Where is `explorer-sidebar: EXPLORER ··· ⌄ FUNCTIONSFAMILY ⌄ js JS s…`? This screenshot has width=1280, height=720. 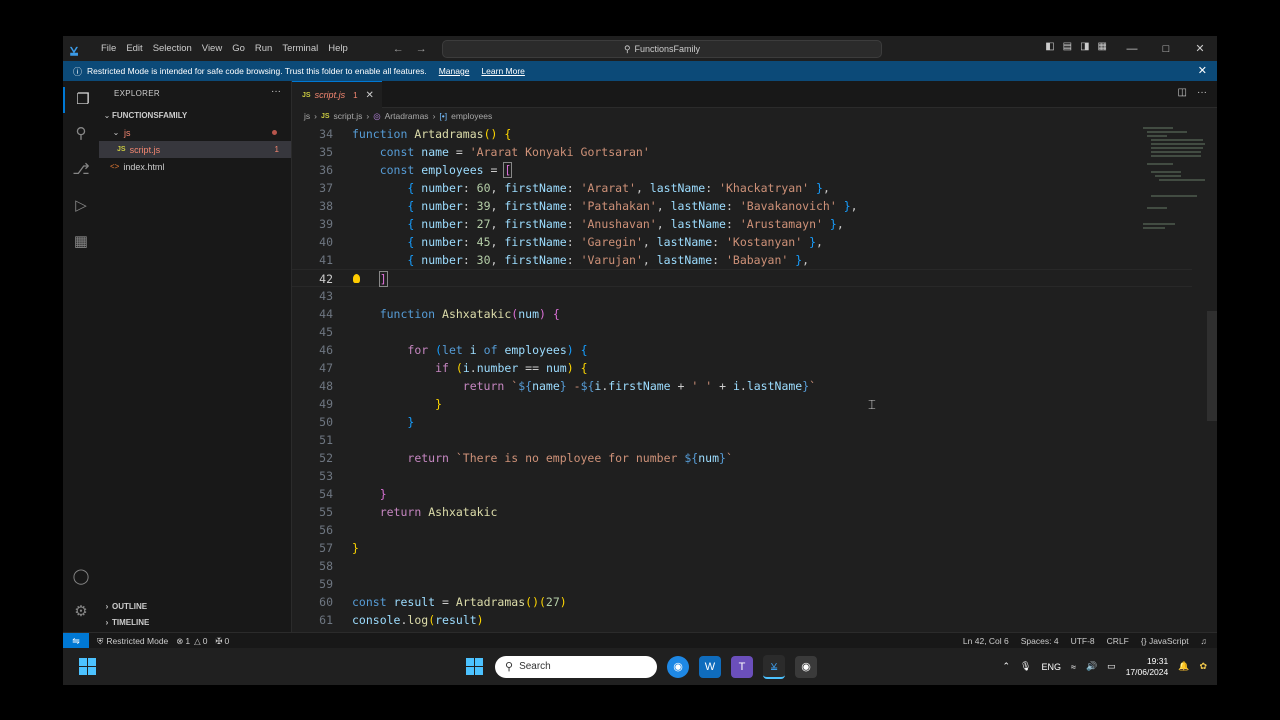 explorer-sidebar: EXPLORER ··· ⌄ FUNCTIONSFAMILY ⌄ js JS s… is located at coordinates (195, 356).